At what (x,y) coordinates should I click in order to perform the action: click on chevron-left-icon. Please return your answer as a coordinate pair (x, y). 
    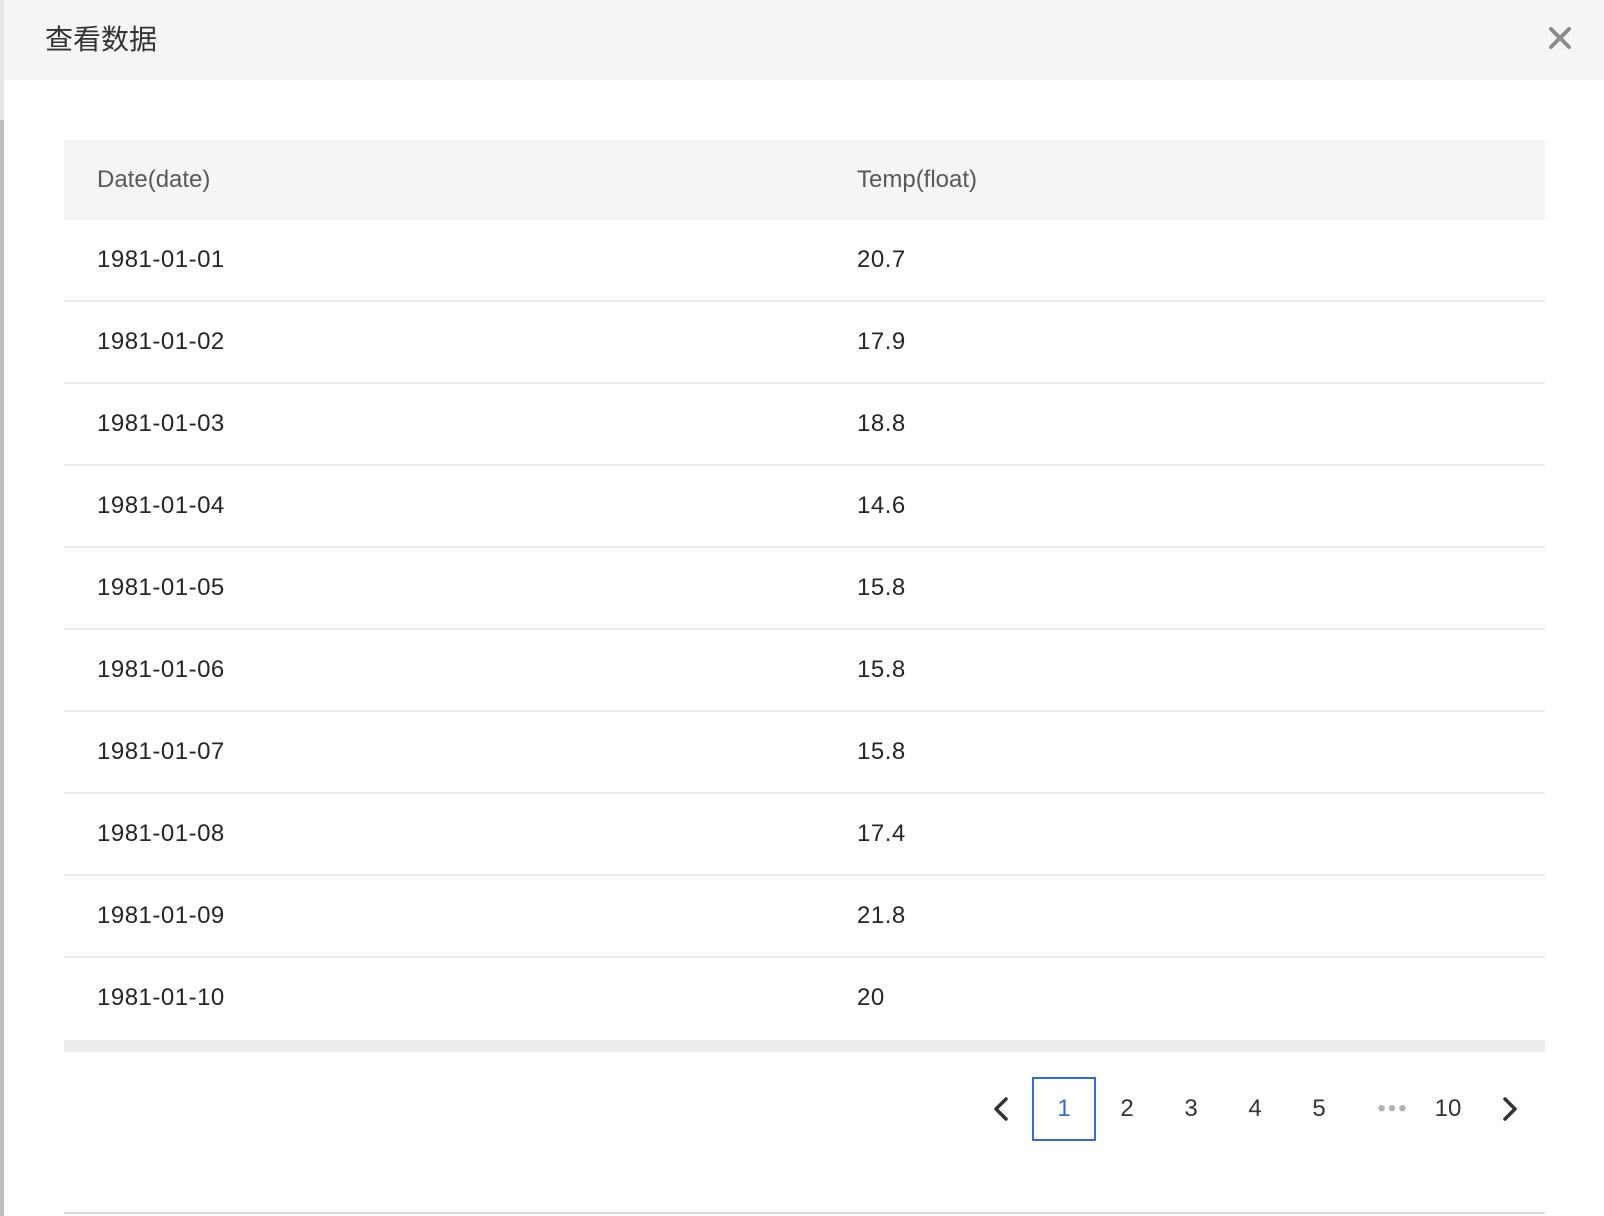
    Looking at the image, I should click on (1001, 1109).